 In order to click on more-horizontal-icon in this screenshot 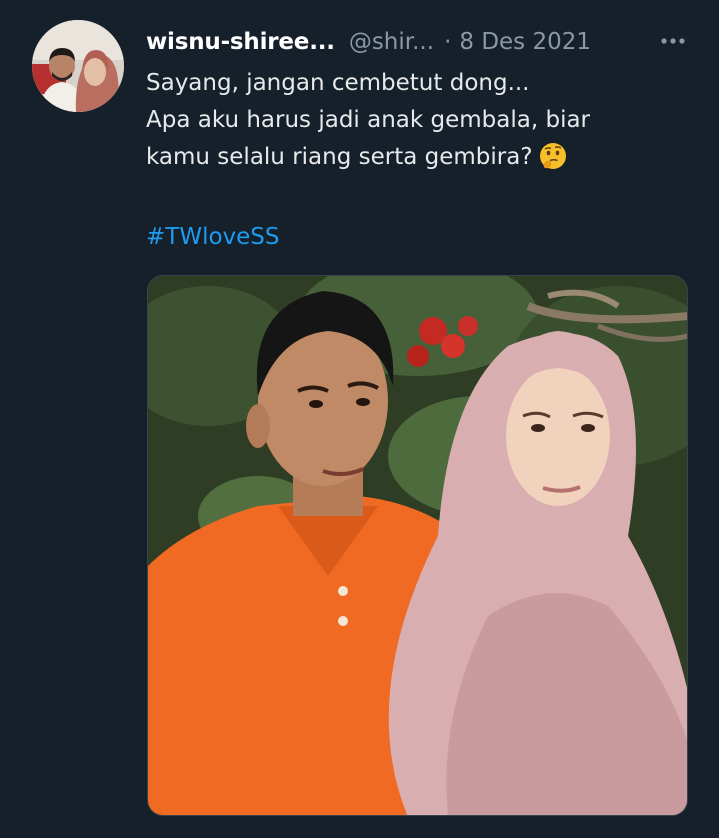, I will do `click(673, 41)`.